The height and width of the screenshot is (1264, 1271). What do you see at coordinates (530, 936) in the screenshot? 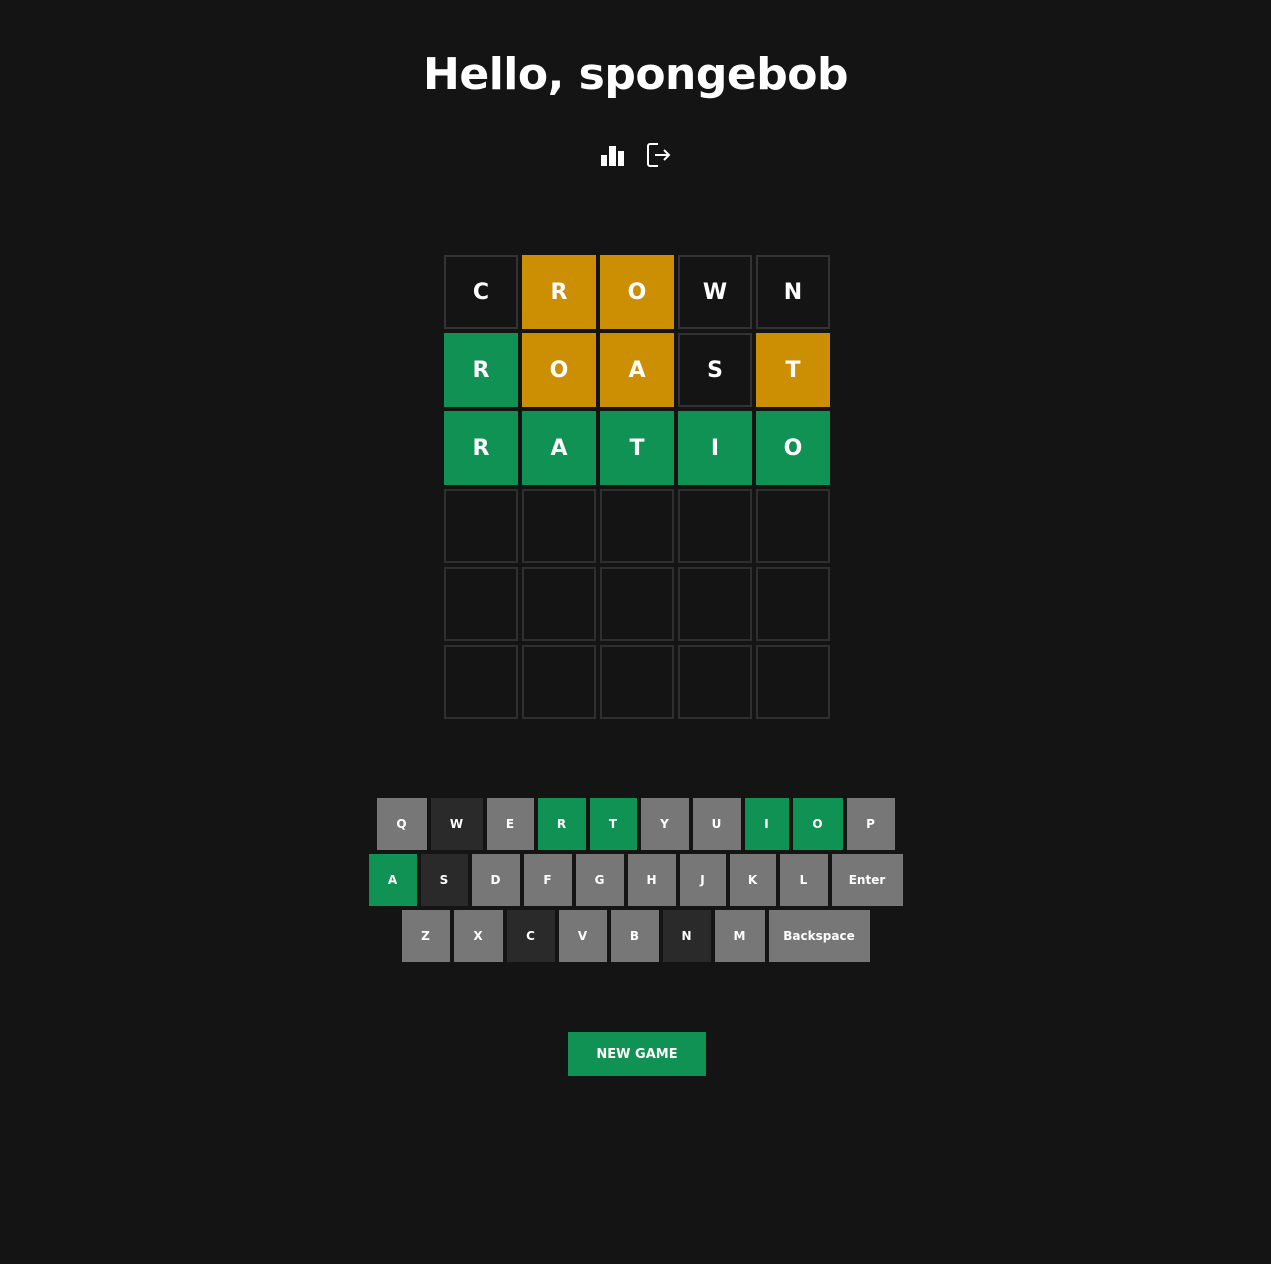
I see `key-c: C` at bounding box center [530, 936].